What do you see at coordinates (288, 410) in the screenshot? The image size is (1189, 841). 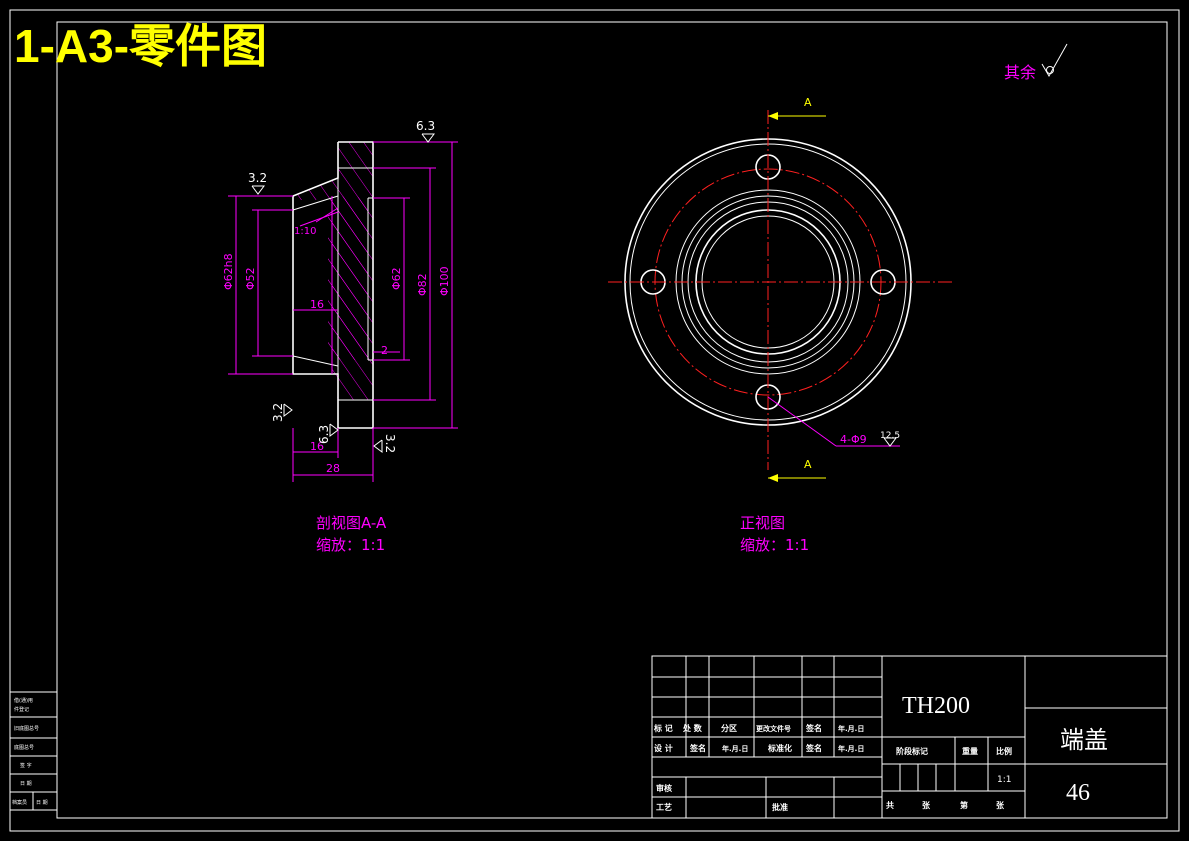 I see `roughness-bottom-left-icon` at bounding box center [288, 410].